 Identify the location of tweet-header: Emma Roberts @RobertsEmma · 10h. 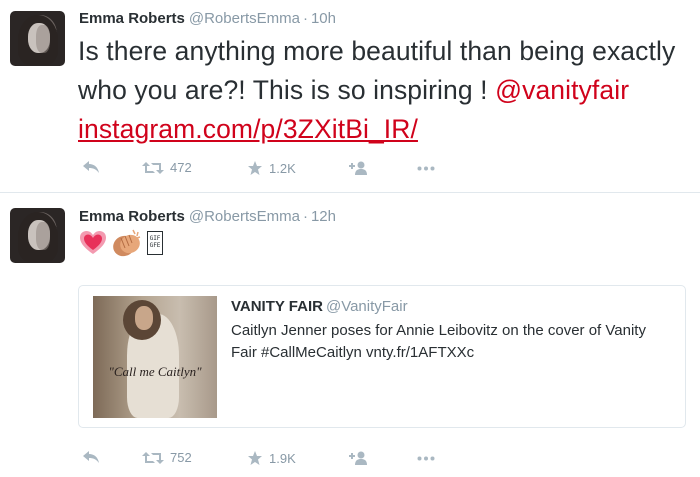
(207, 18).